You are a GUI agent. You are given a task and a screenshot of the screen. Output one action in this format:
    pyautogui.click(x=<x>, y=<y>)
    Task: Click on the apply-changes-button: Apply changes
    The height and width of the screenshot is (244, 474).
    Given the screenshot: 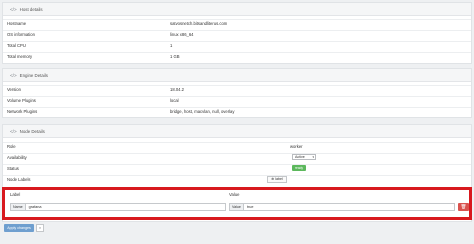 What is the action you would take?
    pyautogui.click(x=19, y=228)
    